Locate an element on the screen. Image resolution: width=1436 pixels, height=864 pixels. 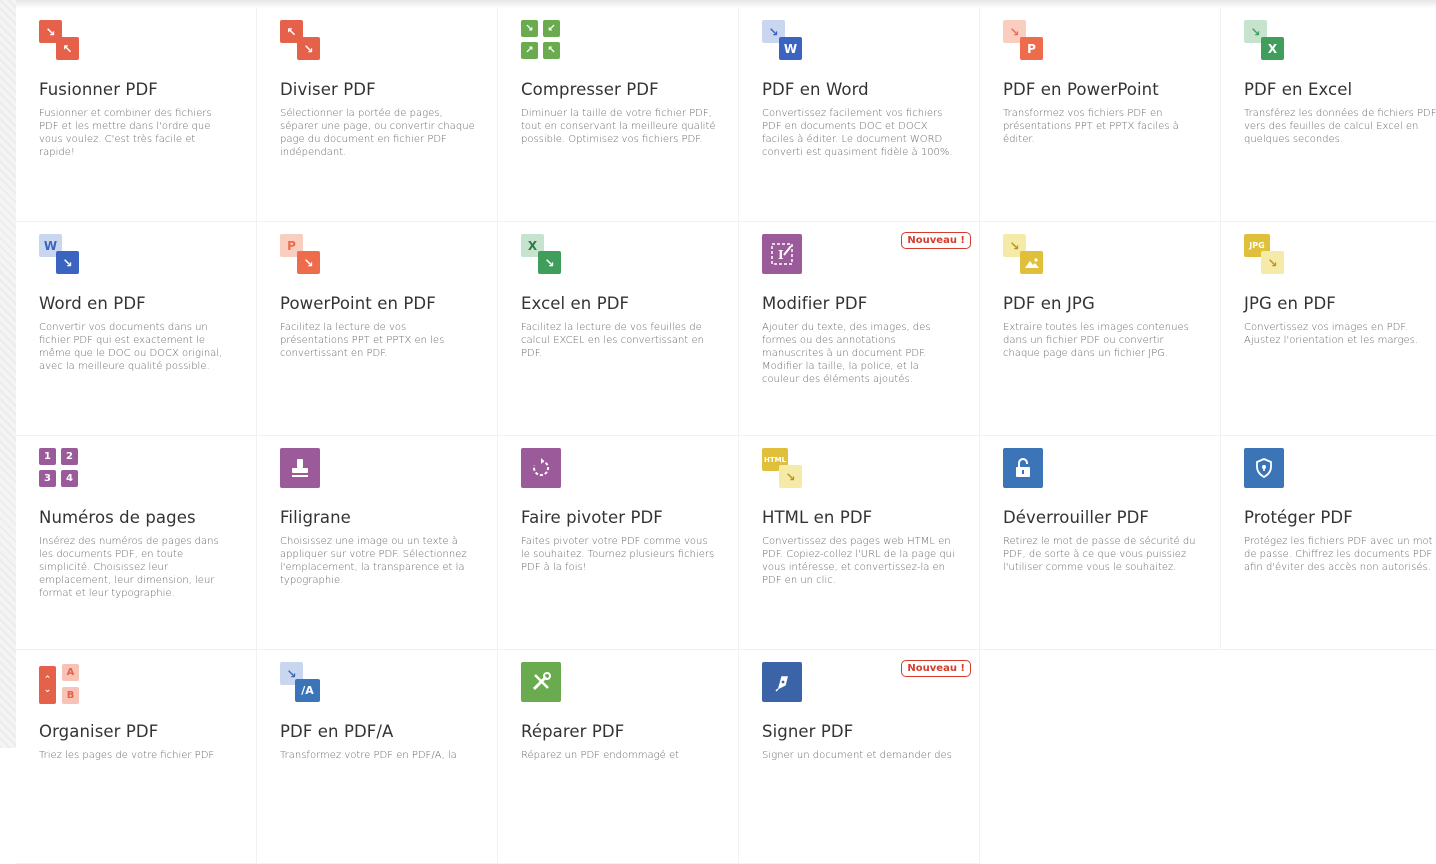
protect-shield-icon is located at coordinates (1264, 468).